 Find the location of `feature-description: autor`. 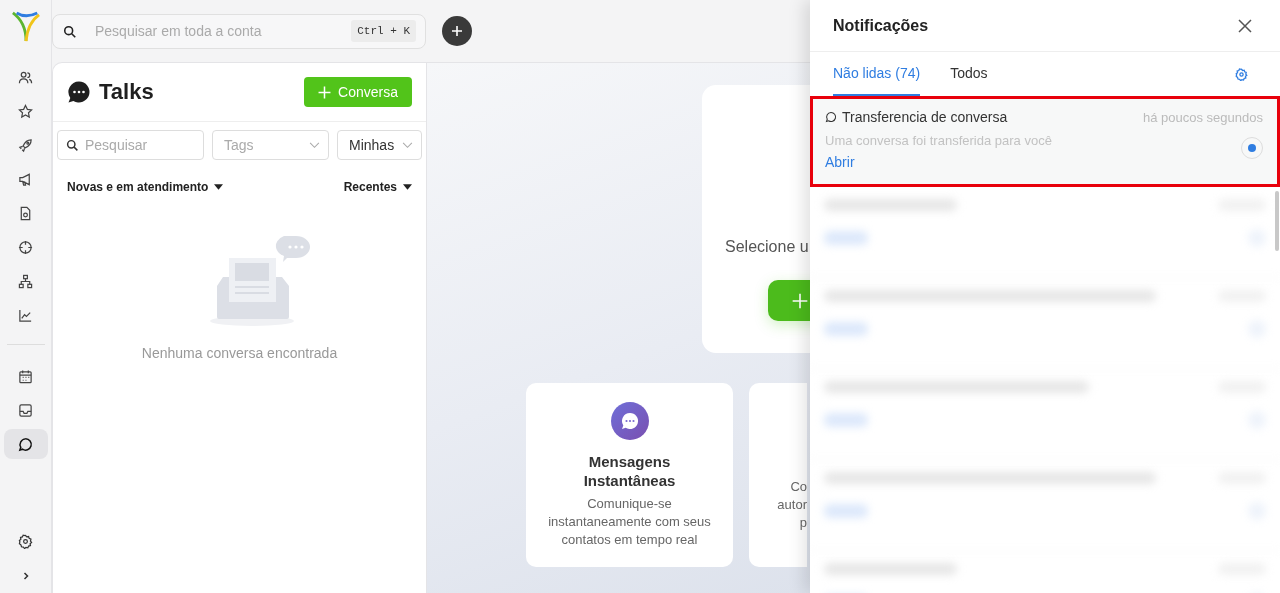

feature-description: autor is located at coordinates (792, 505).